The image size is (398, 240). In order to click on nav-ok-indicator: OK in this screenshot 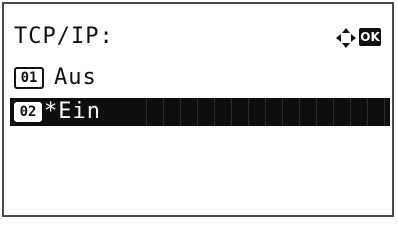, I will do `click(363, 38)`.